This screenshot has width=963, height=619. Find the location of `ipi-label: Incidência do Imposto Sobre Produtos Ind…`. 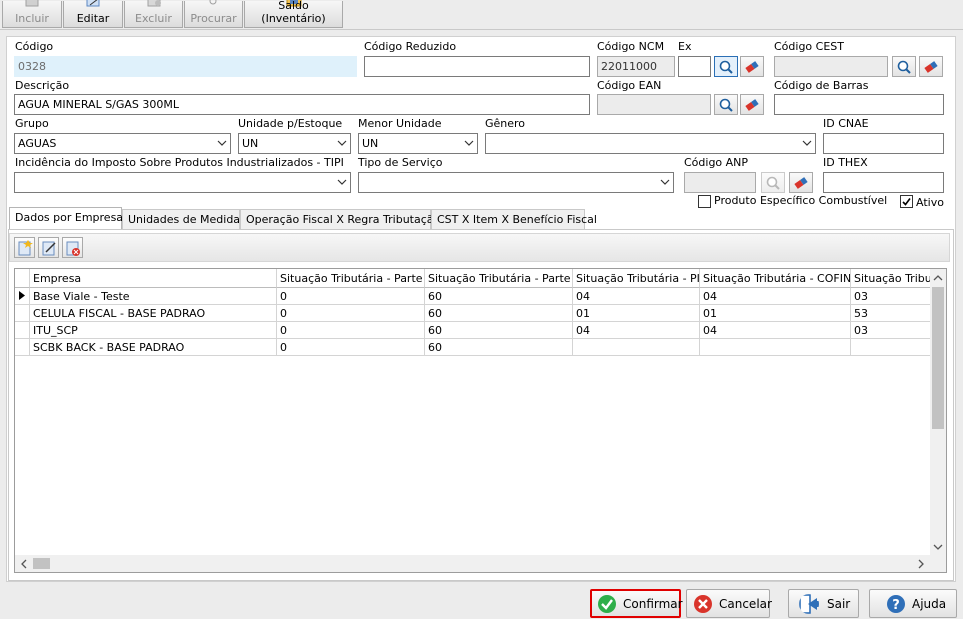

ipi-label: Incidência do Imposto Sobre Produtos Ind… is located at coordinates (179, 162).